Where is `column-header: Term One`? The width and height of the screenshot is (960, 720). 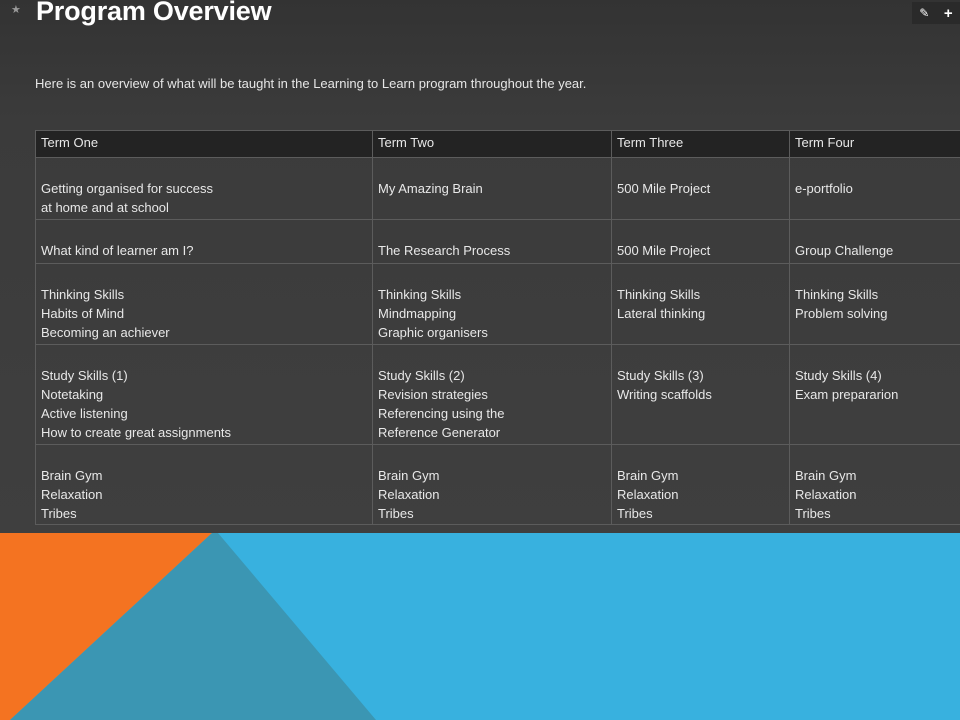
column-header: Term One is located at coordinates (204, 144).